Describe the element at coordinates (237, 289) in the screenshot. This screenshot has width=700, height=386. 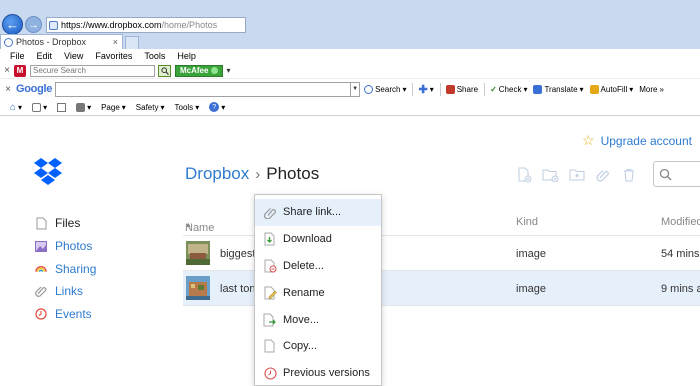
I see `file-name: last ton` at that location.